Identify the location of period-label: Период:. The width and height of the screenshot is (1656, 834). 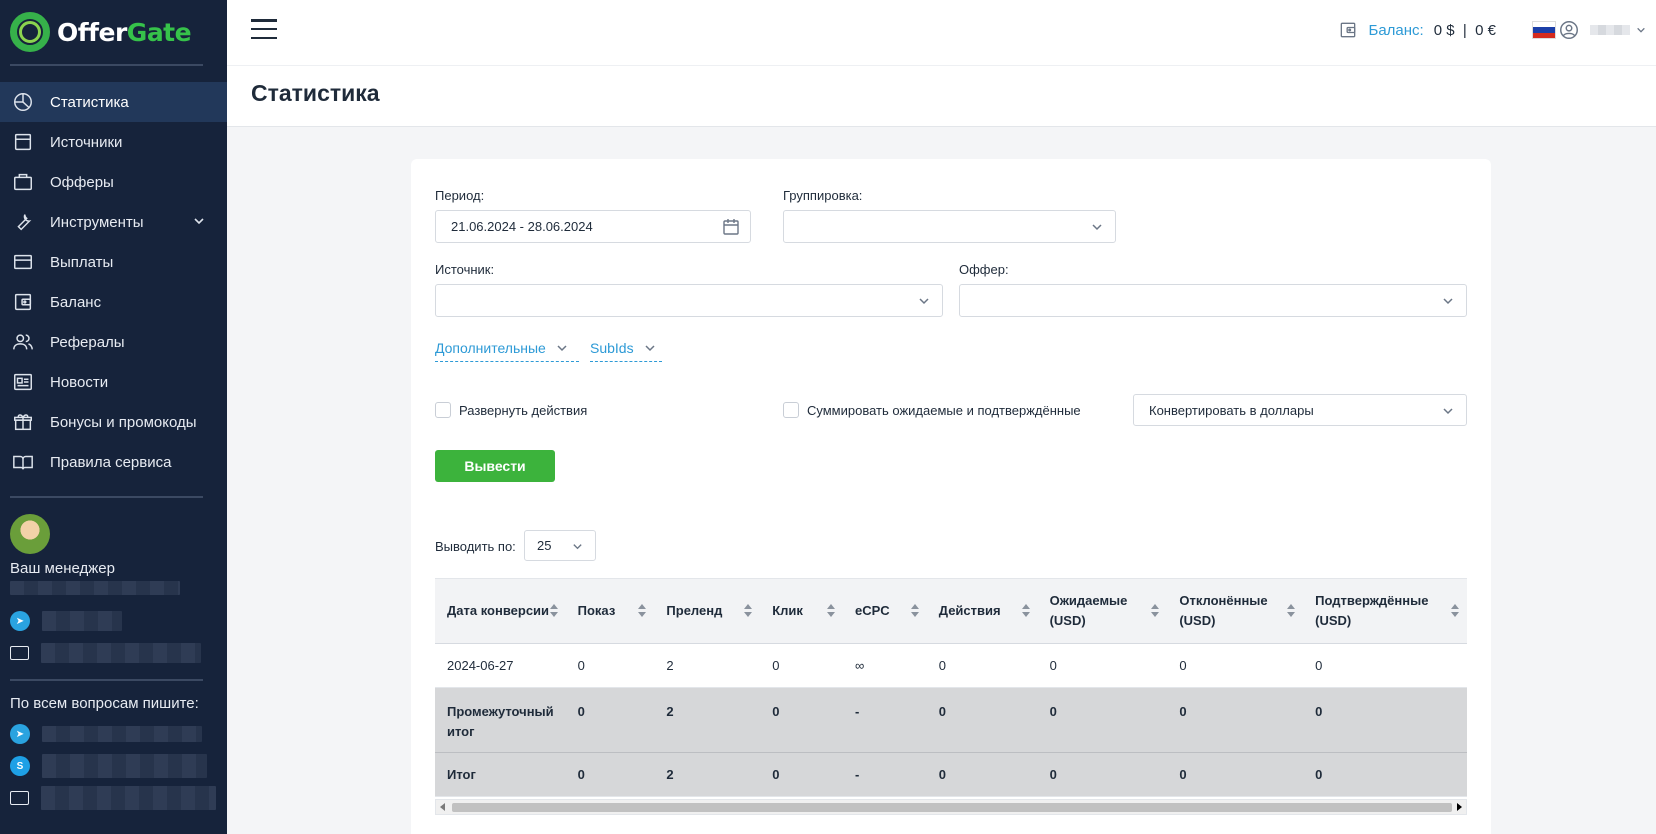
(460, 195).